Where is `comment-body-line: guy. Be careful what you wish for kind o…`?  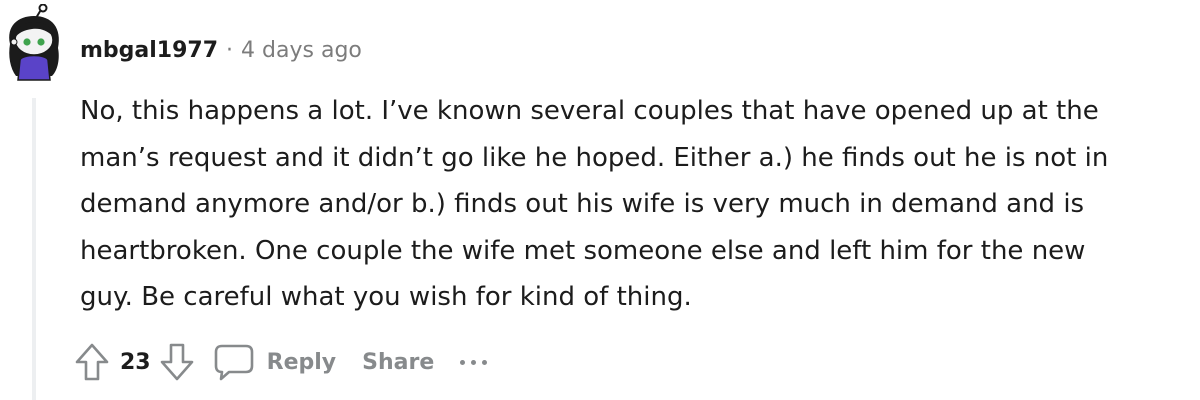
comment-body-line: guy. Be careful what you wish for kind o… is located at coordinates (386, 297).